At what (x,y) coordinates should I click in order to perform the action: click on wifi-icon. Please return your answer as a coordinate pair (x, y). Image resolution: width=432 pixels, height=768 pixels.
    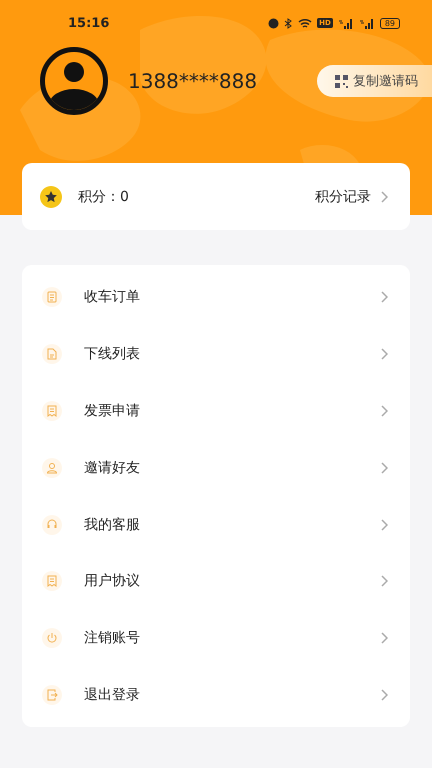
    Looking at the image, I should click on (305, 23).